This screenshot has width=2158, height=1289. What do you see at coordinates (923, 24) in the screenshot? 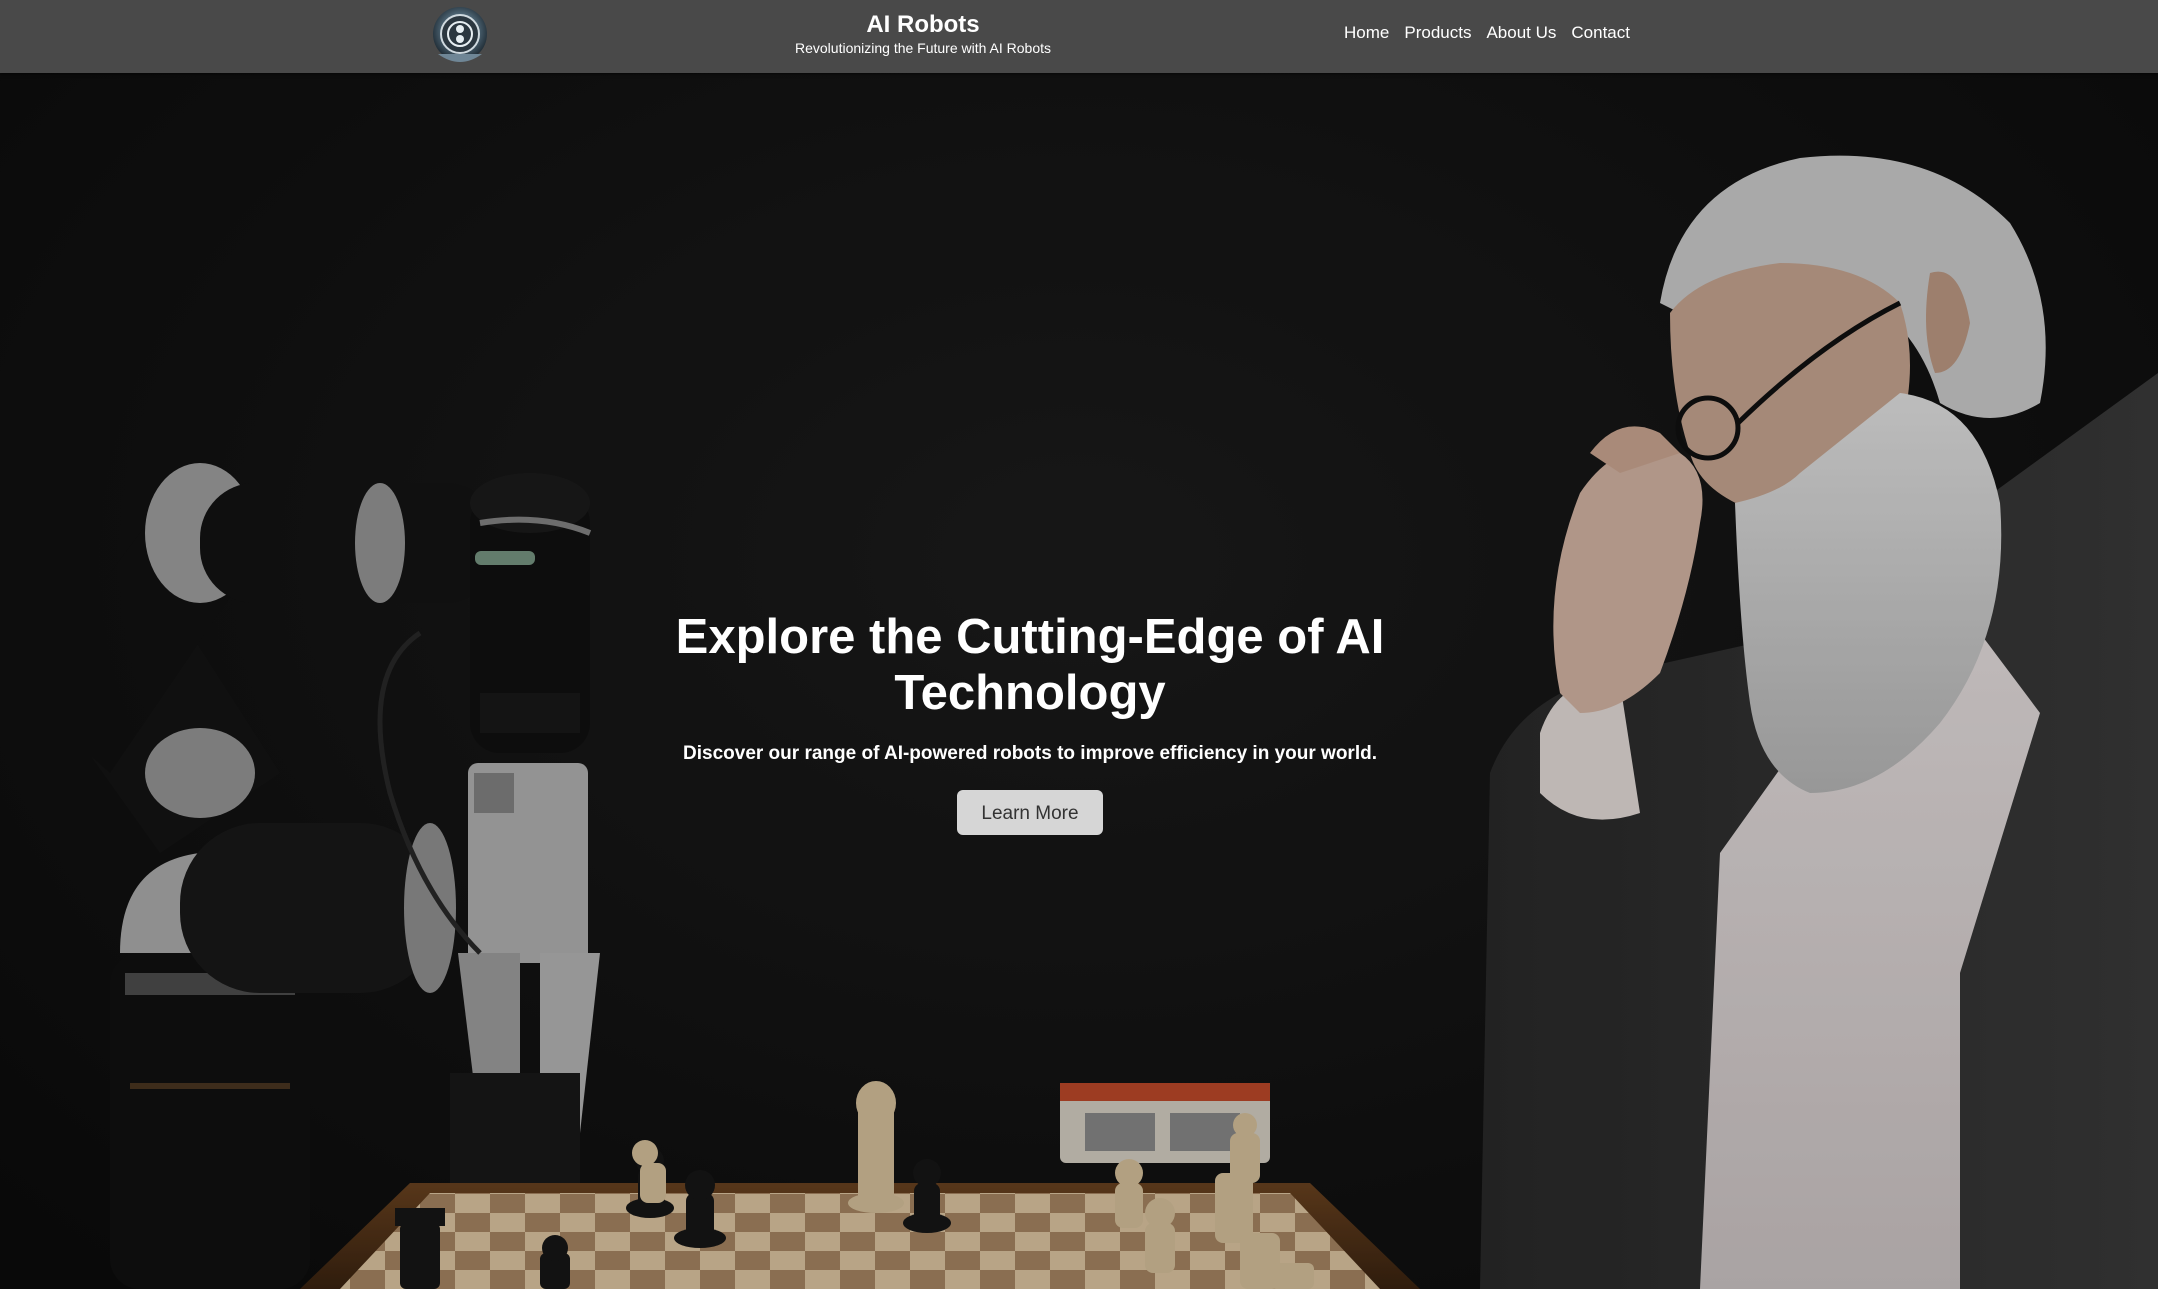
I see `site-title: AI Robots` at bounding box center [923, 24].